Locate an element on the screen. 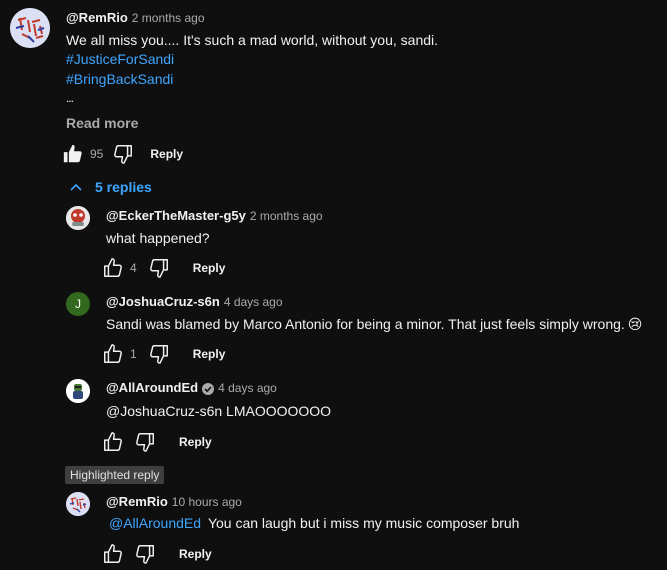 The height and width of the screenshot is (570, 667). reply-avatar: J is located at coordinates (78, 304).